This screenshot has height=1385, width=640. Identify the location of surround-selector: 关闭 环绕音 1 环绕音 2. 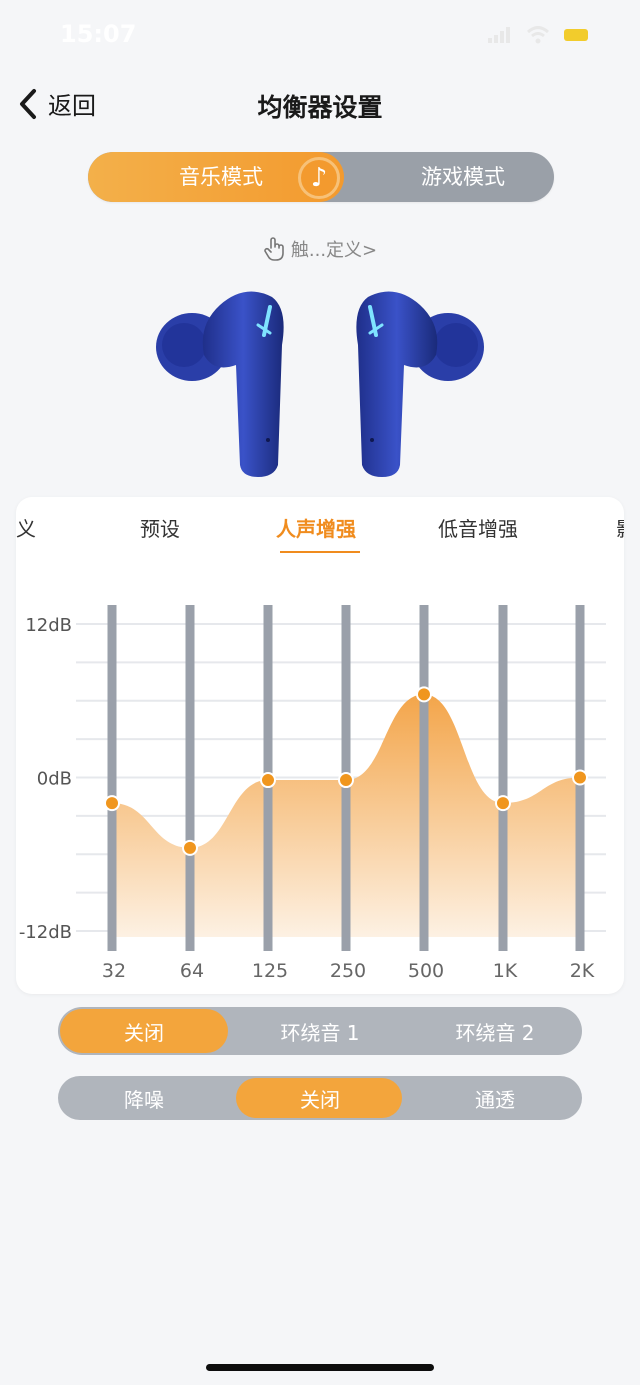
(320, 1031).